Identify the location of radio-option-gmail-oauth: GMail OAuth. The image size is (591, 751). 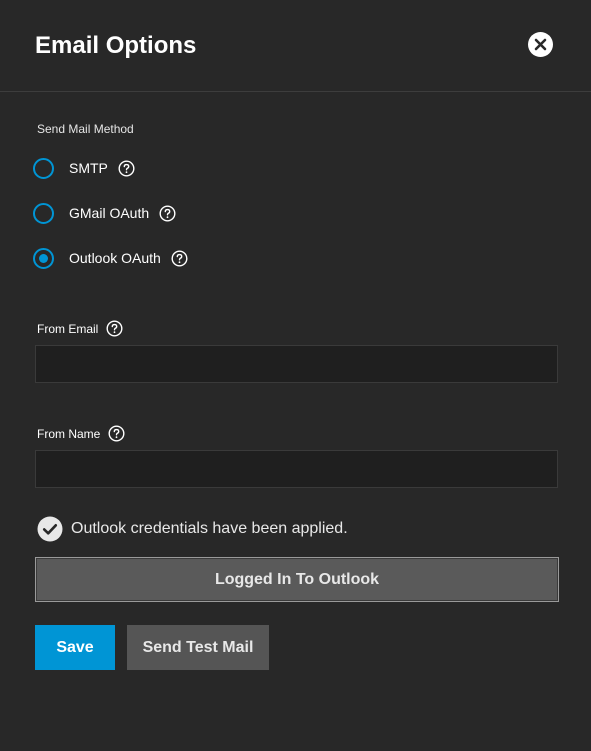
(104, 213).